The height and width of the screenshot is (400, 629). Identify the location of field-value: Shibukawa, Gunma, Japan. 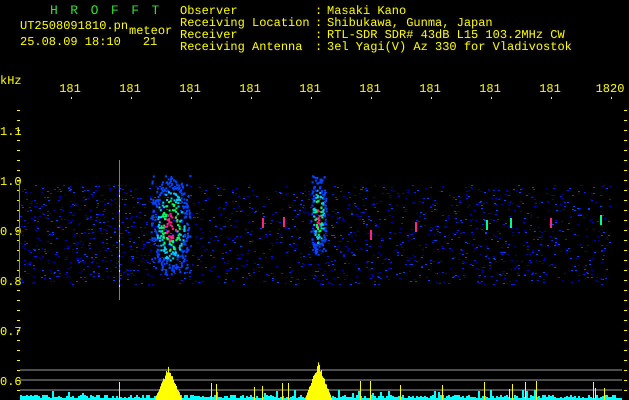
(410, 23).